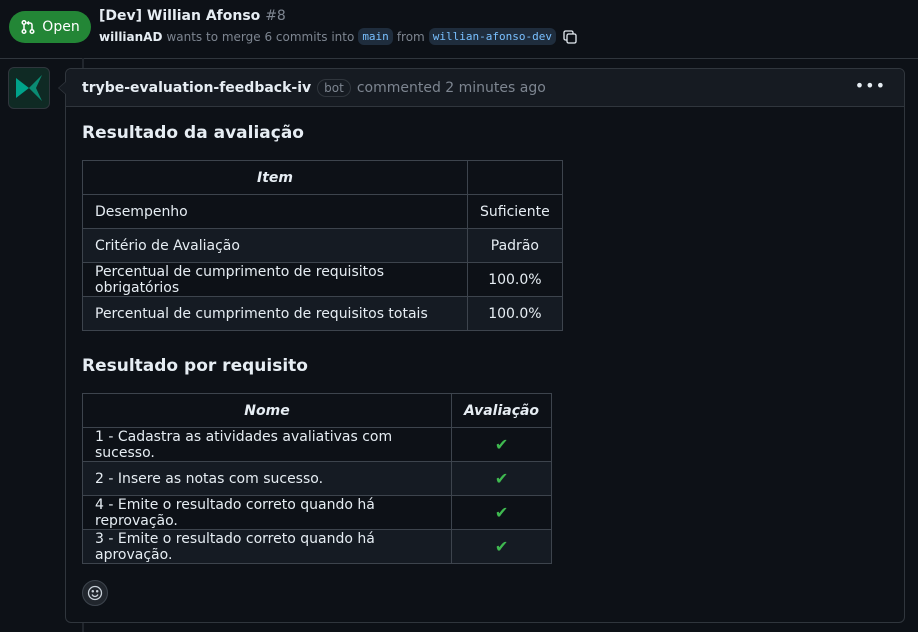 This screenshot has height=632, width=918. Describe the element at coordinates (515, 245) in the screenshot. I see `table-cell: Padrão` at that location.